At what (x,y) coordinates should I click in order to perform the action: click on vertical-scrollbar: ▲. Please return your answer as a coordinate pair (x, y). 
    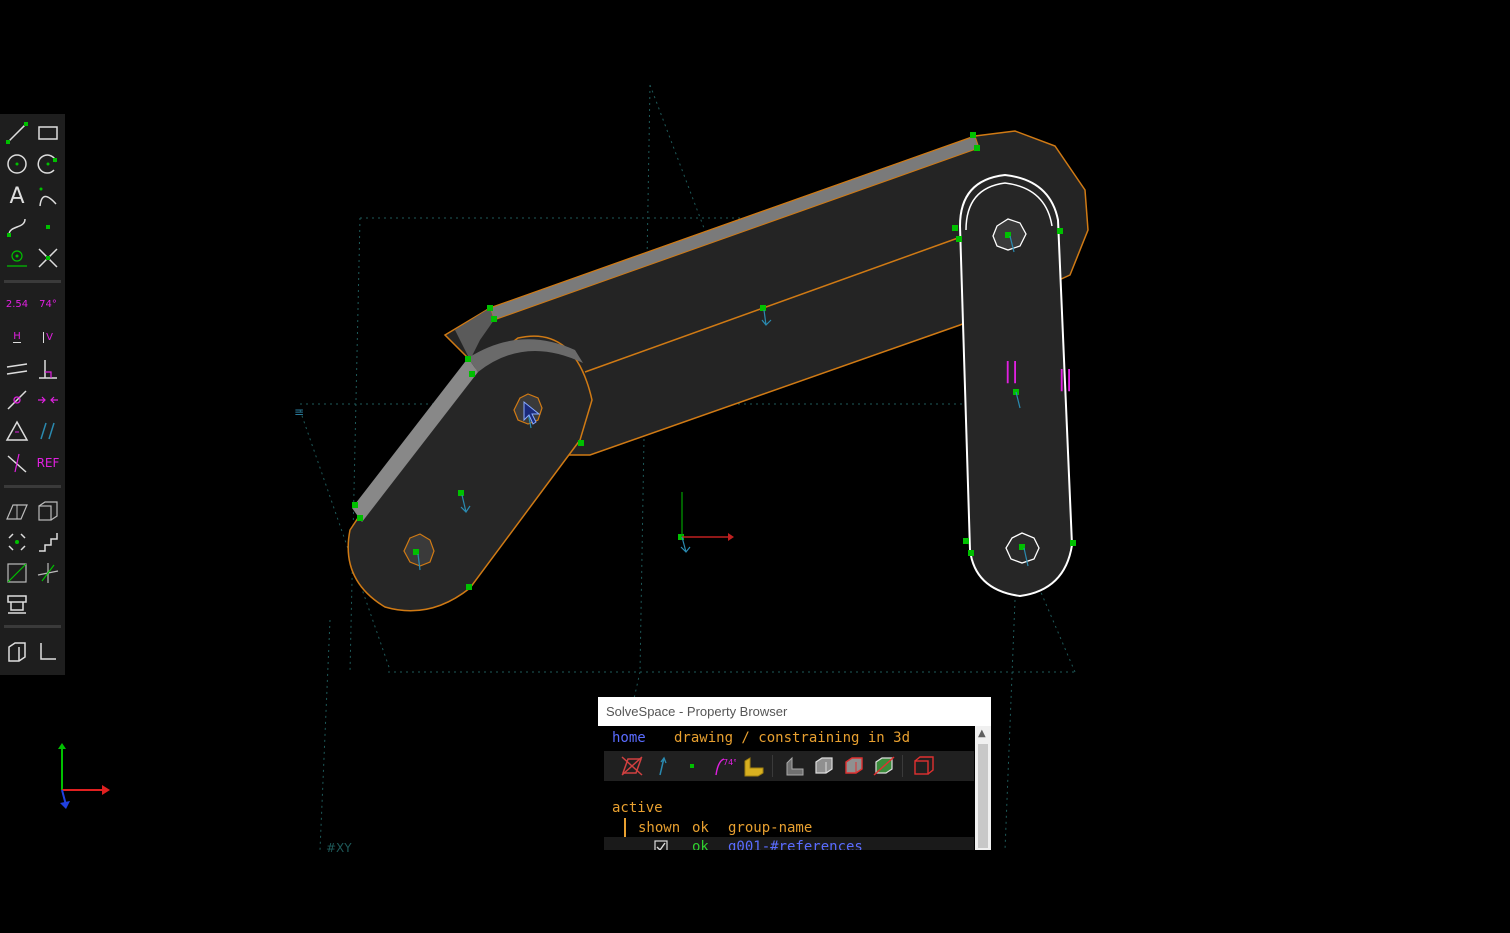
    Looking at the image, I should click on (983, 788).